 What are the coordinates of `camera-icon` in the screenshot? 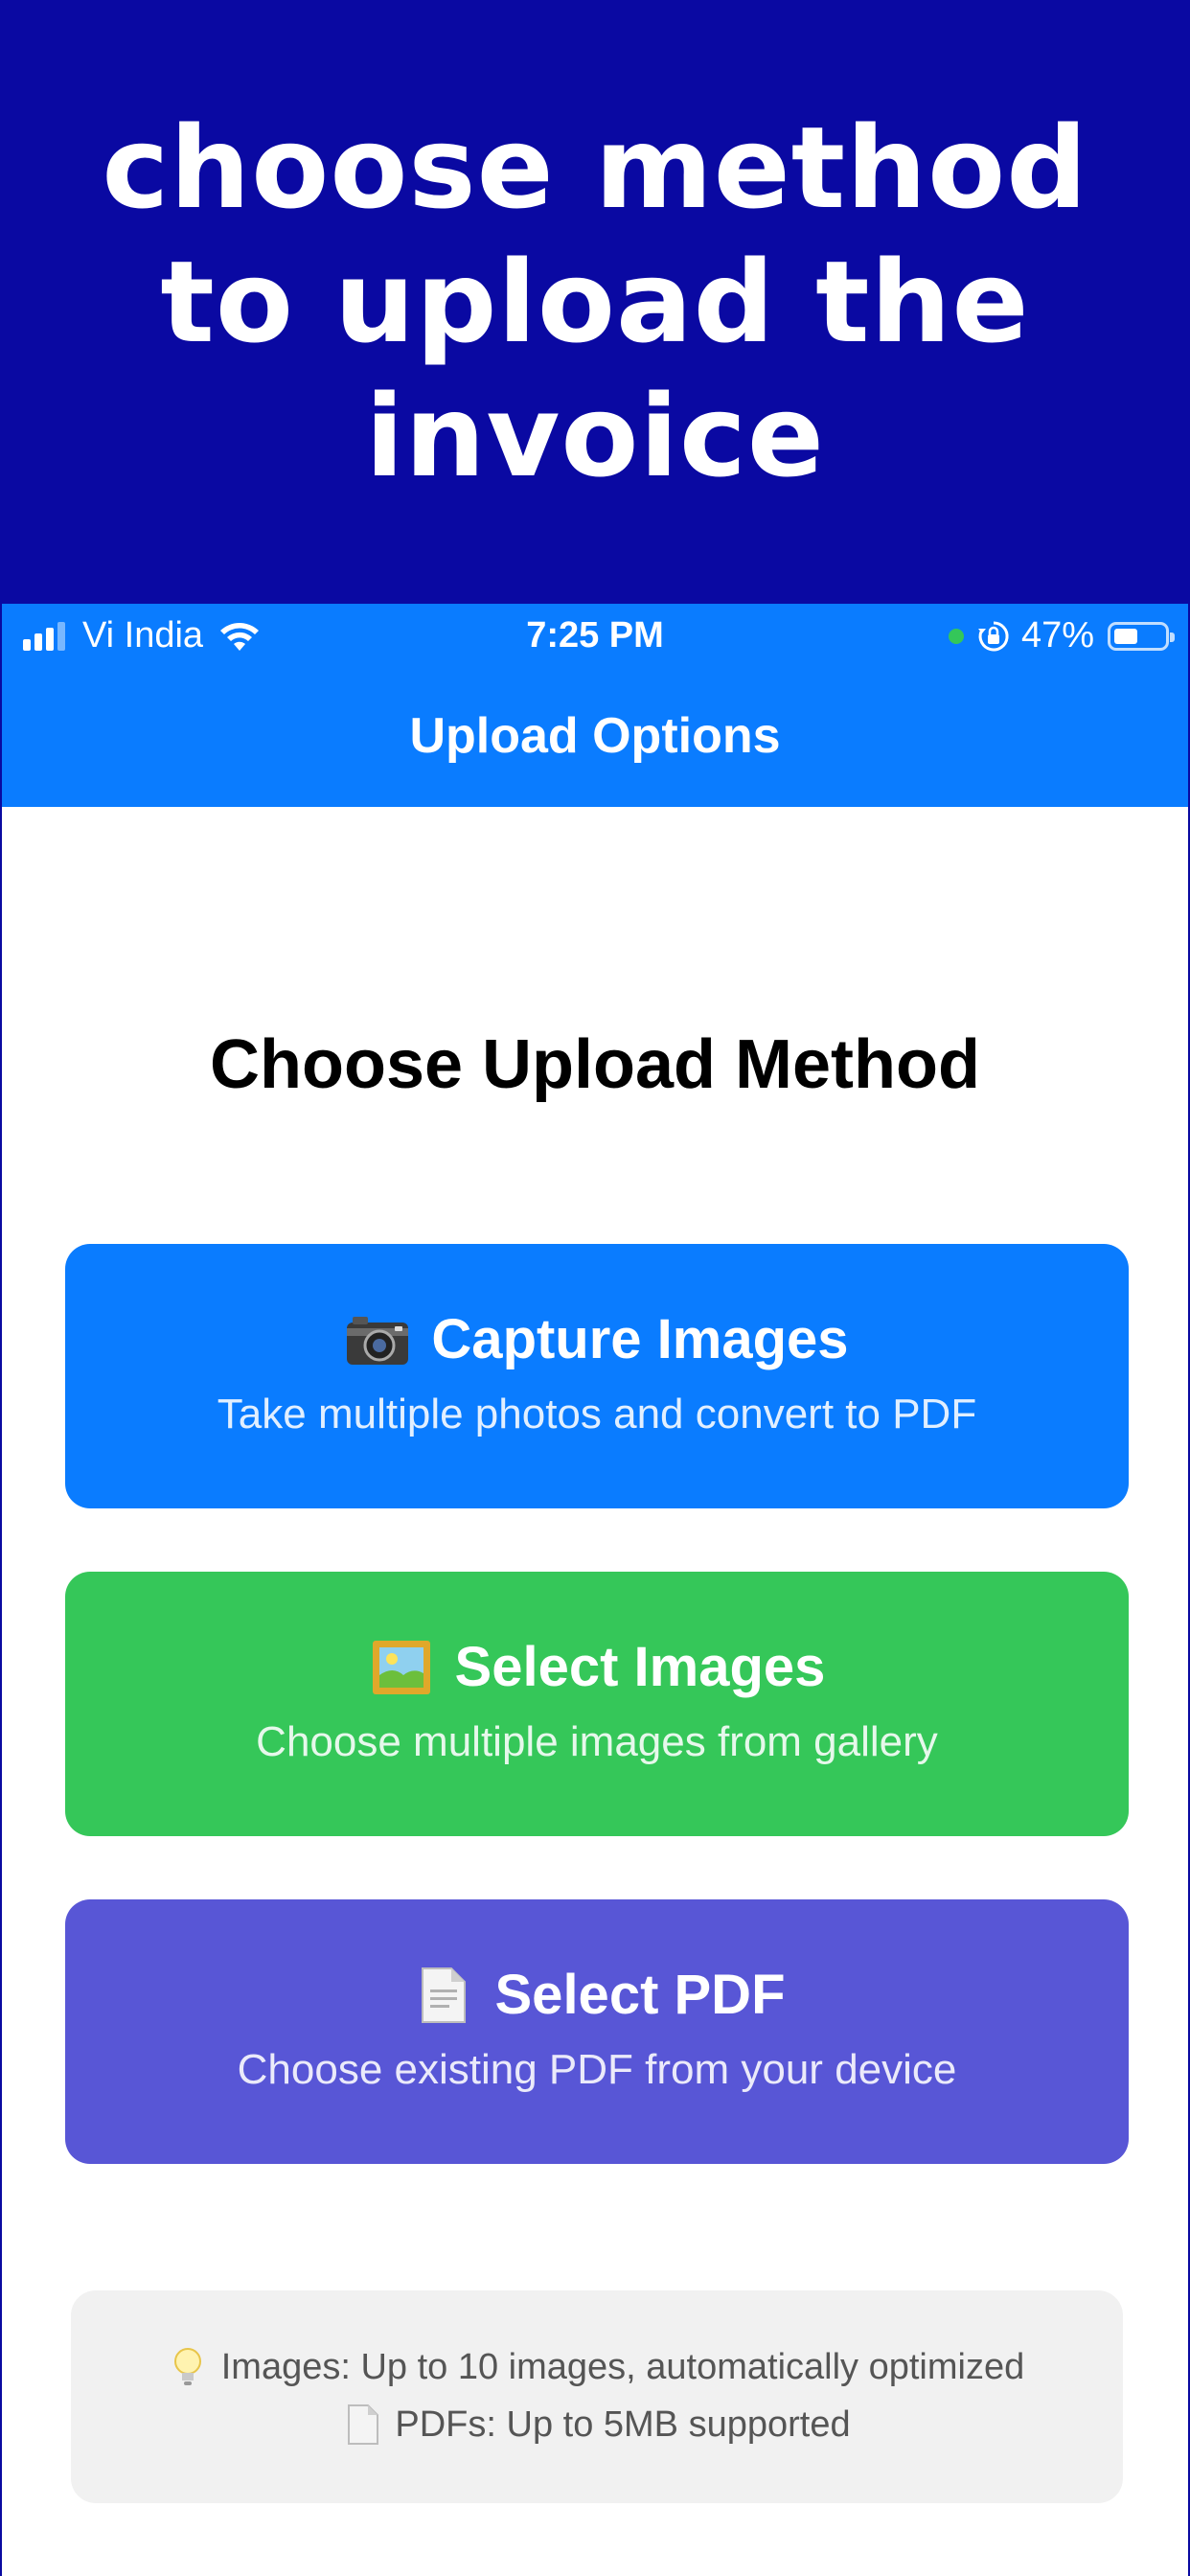 It's located at (378, 1341).